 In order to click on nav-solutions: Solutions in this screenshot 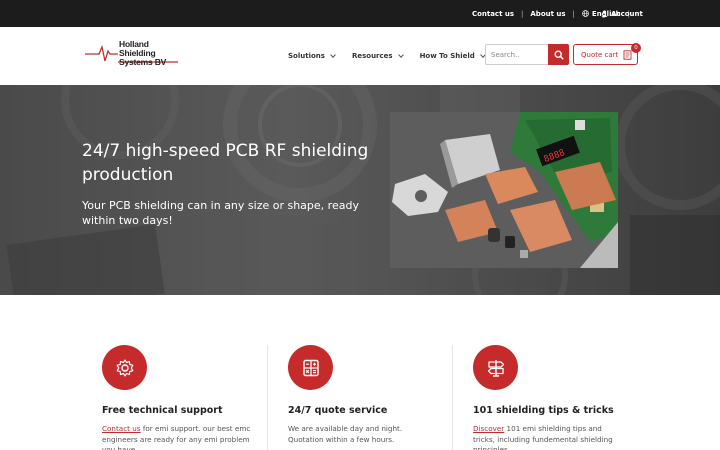, I will do `click(312, 56)`.